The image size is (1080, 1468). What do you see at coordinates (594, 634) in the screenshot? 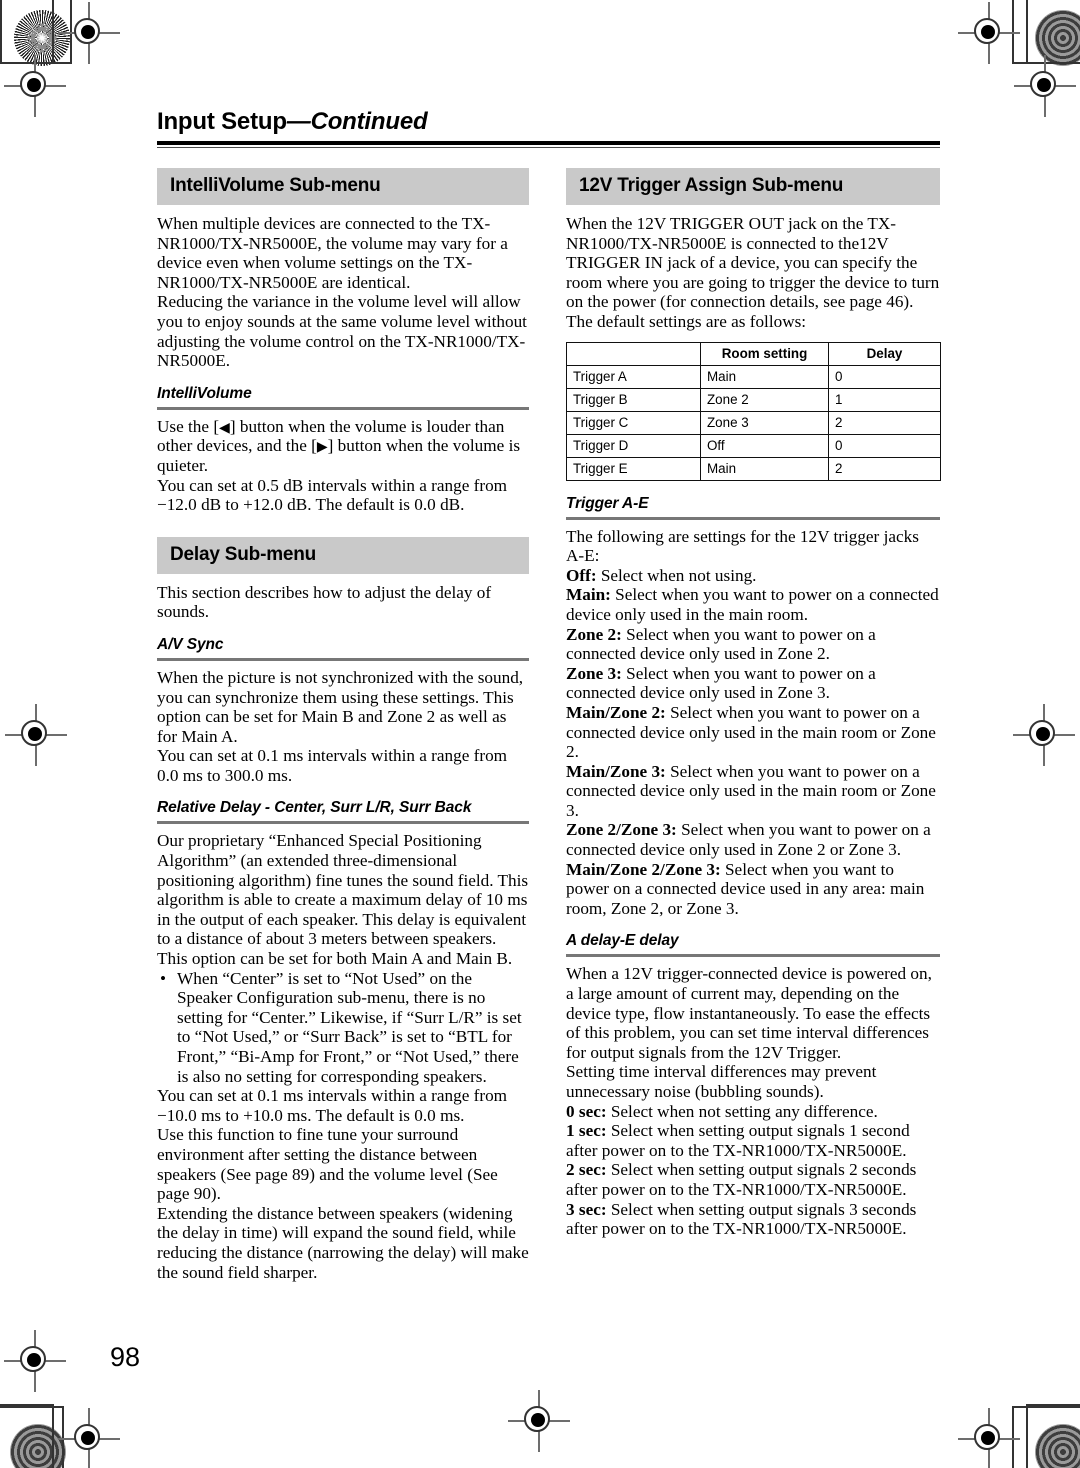
I see `trigger-option-zone2-term: Zone 2:` at bounding box center [594, 634].